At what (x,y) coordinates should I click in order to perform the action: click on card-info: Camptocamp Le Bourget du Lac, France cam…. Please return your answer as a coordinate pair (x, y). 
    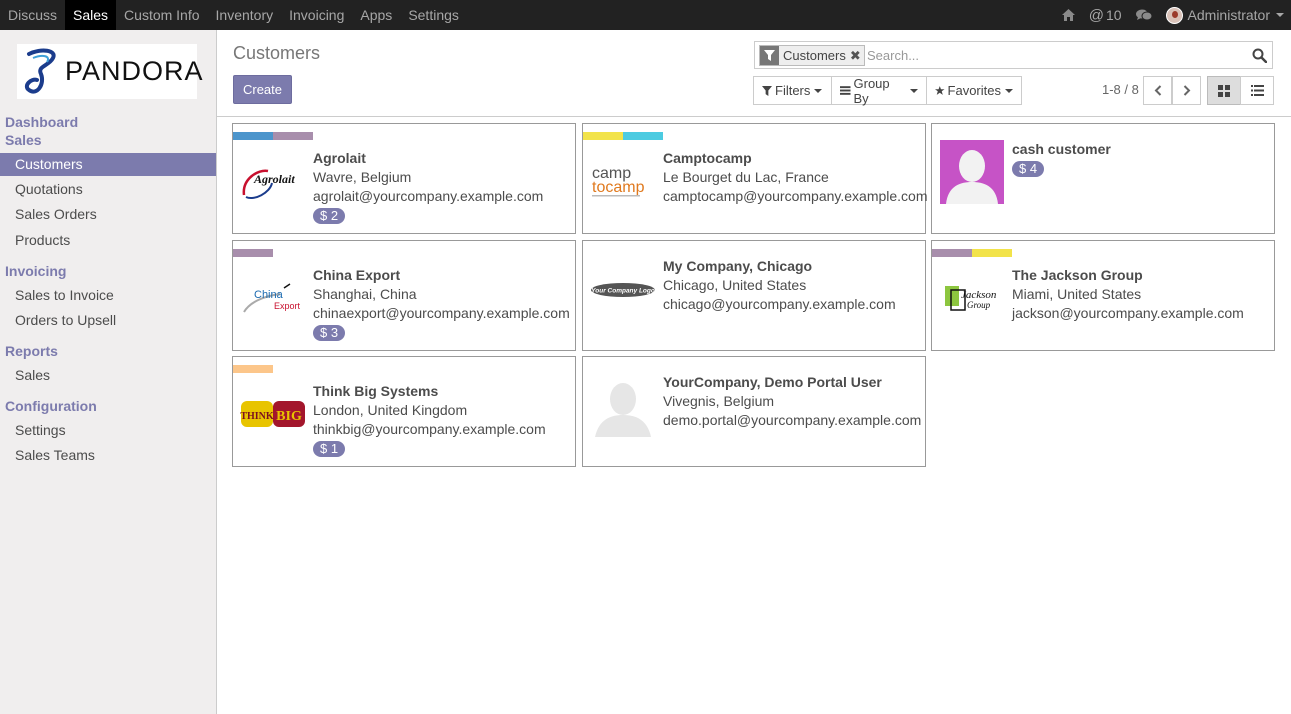
    Looking at the image, I should click on (795, 177).